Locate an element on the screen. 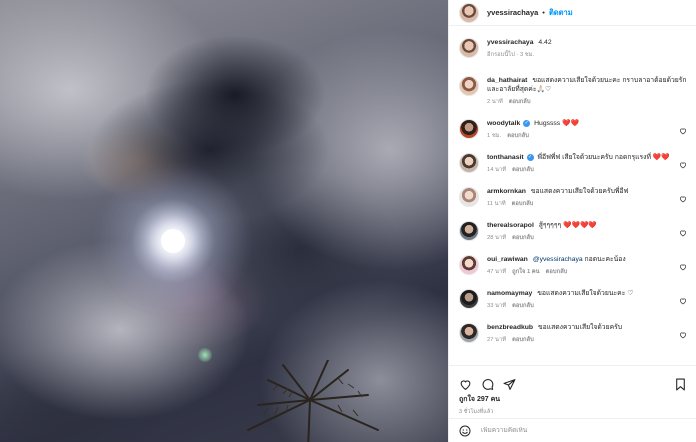  commenter-username: therealsorapol is located at coordinates (510, 225).